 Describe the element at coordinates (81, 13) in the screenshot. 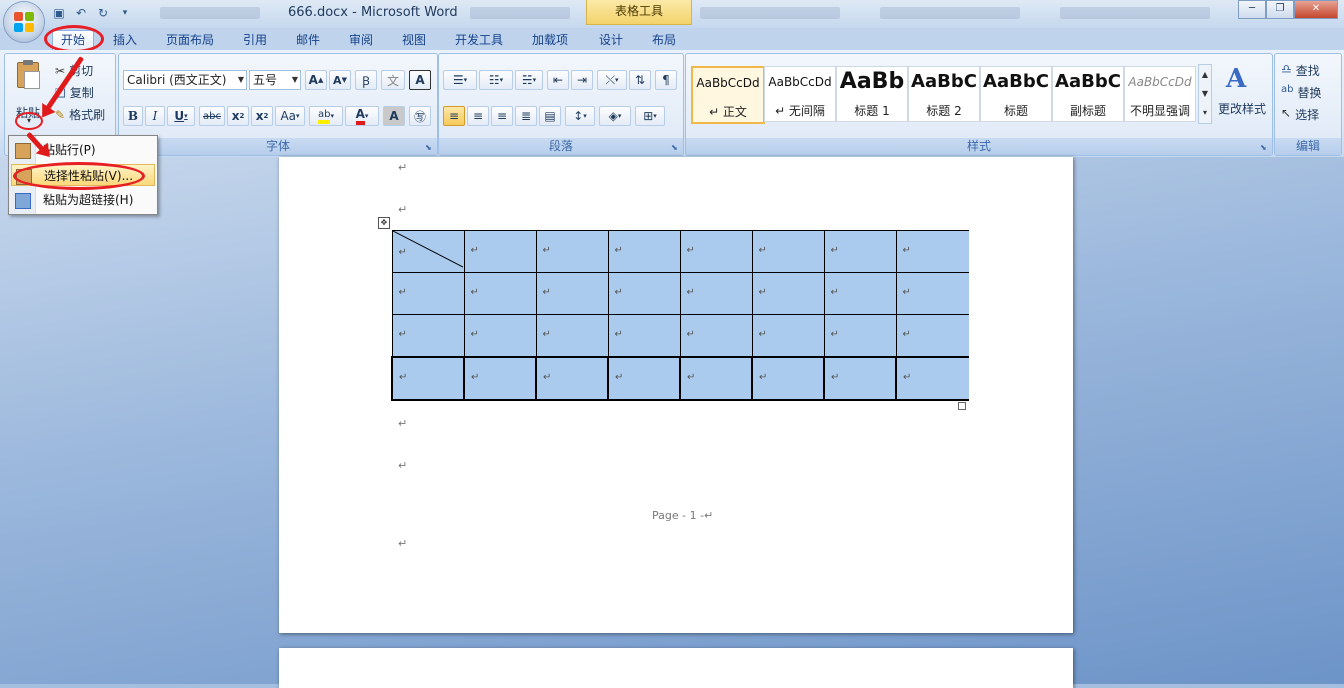

I see `undo-icon: ↶` at that location.